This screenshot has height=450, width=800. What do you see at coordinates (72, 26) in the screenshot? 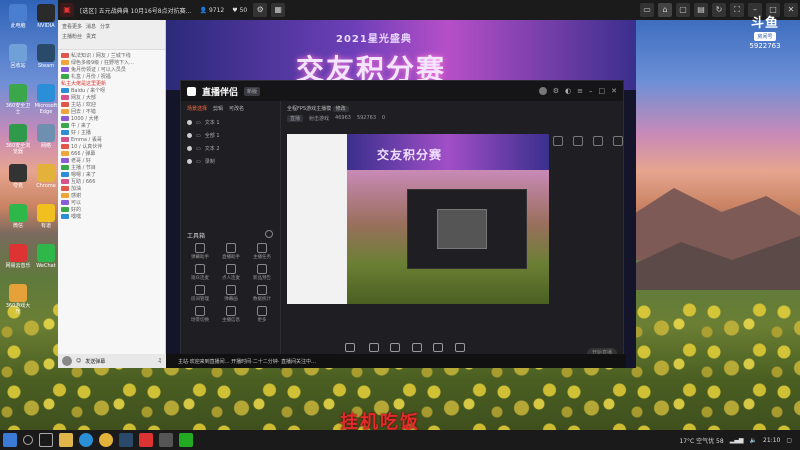
I see `chat-header-tab: 查看更多` at bounding box center [72, 26].